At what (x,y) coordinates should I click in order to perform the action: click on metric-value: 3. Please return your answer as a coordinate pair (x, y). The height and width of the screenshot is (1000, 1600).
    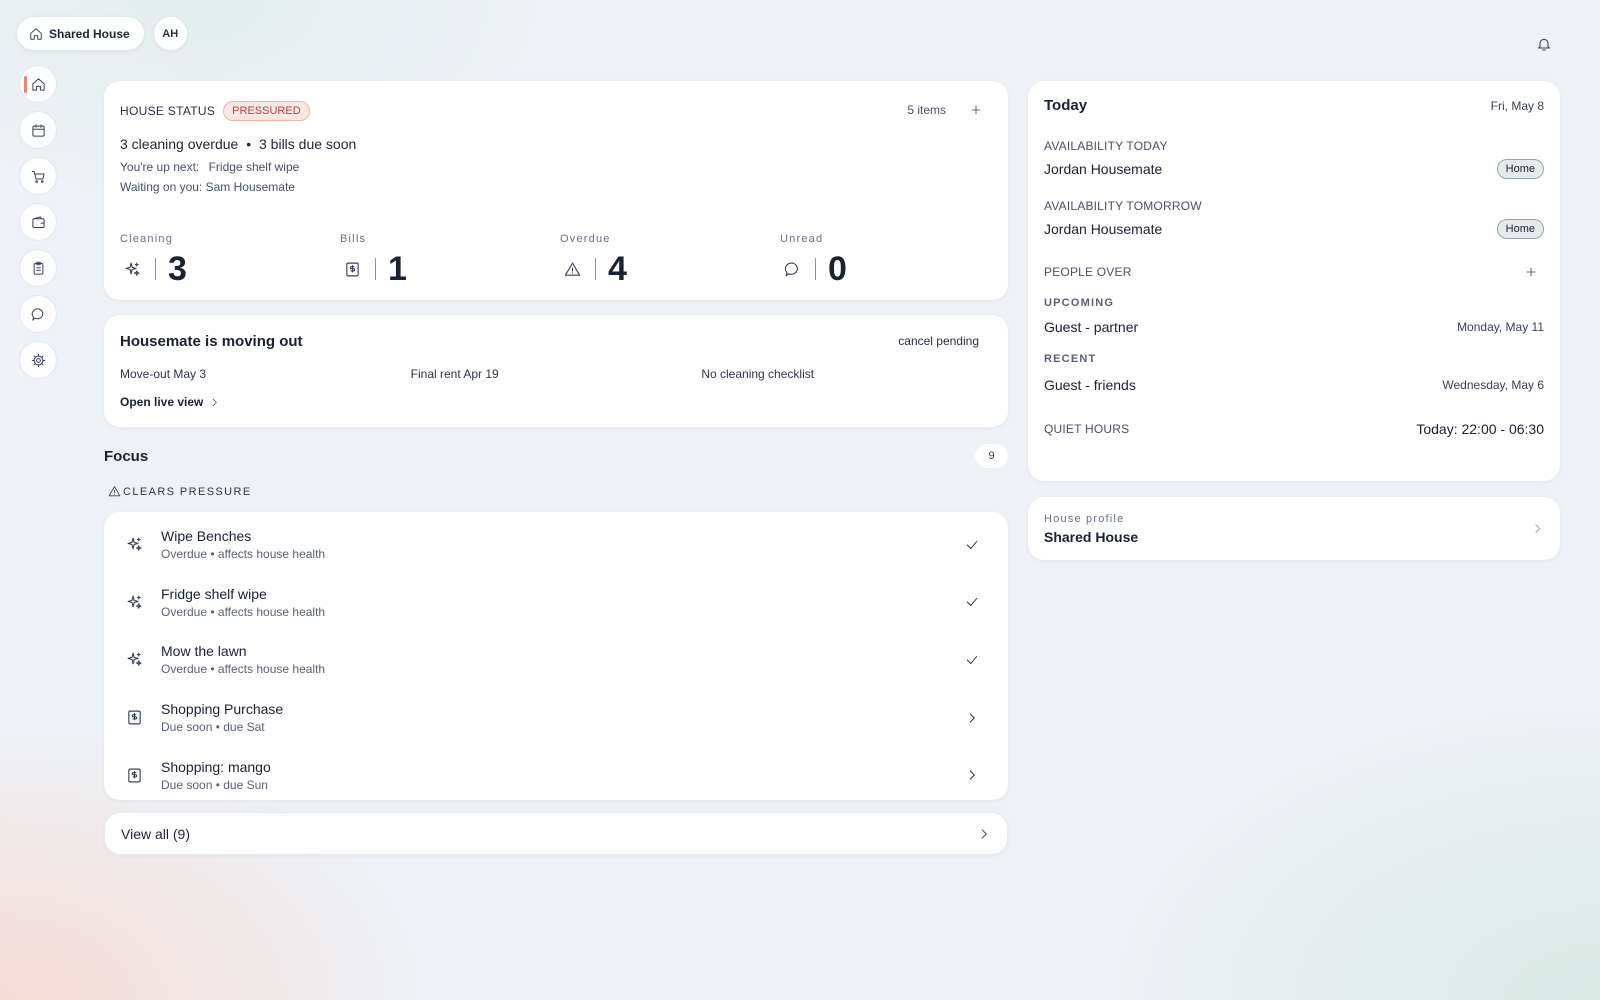
    Looking at the image, I should click on (177, 269).